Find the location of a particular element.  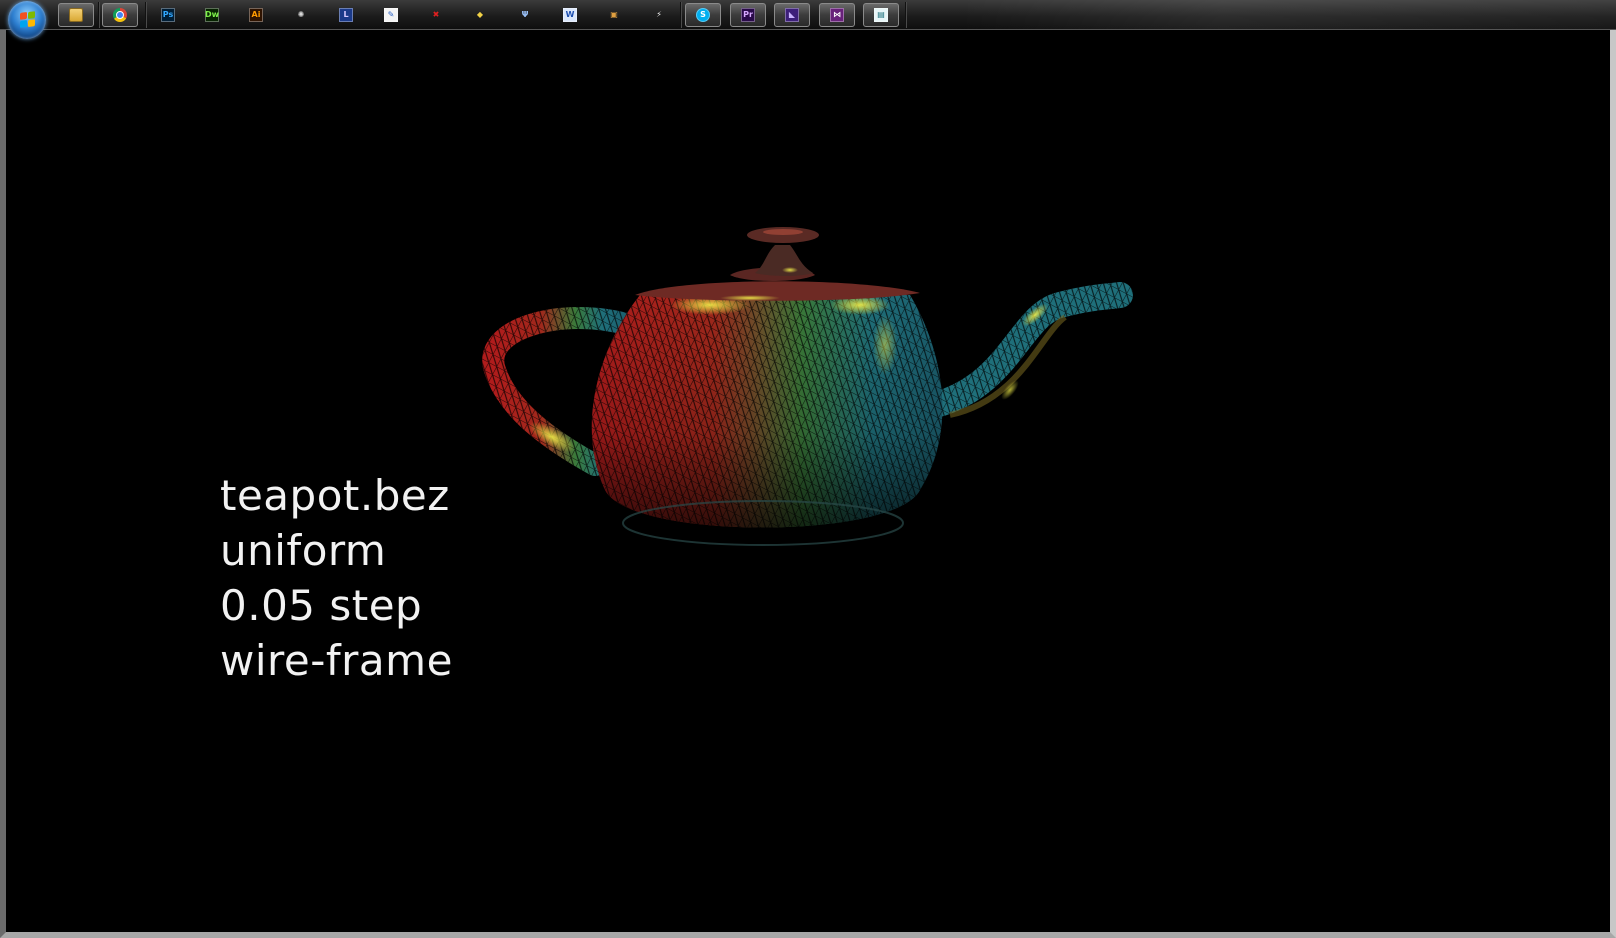

premiere-icon: Pr is located at coordinates (748, 15).